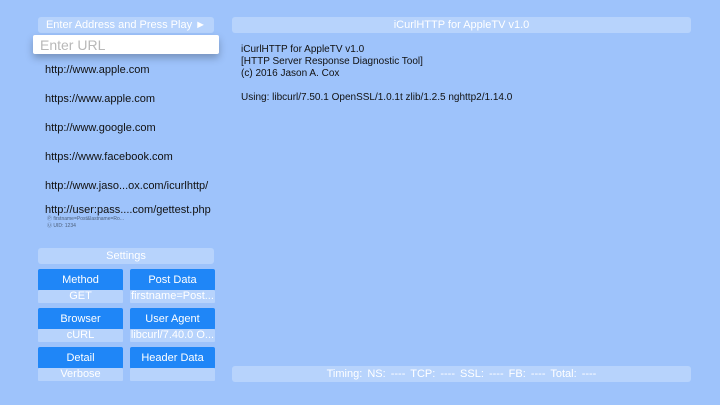  I want to click on url-item-facebook: https://www.facebook.com, so click(109, 157).